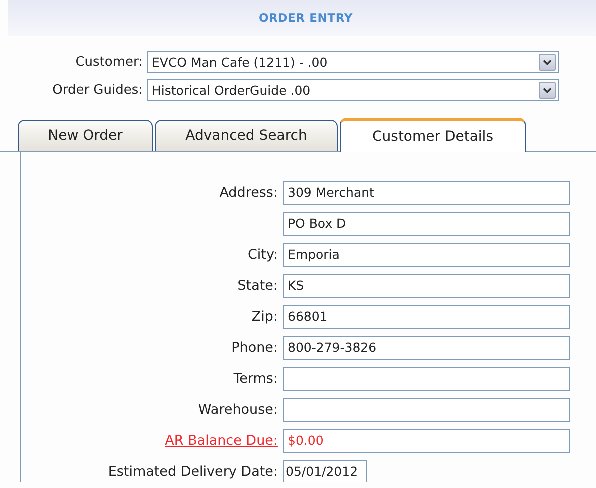  I want to click on tab: Customer Details, so click(433, 135).